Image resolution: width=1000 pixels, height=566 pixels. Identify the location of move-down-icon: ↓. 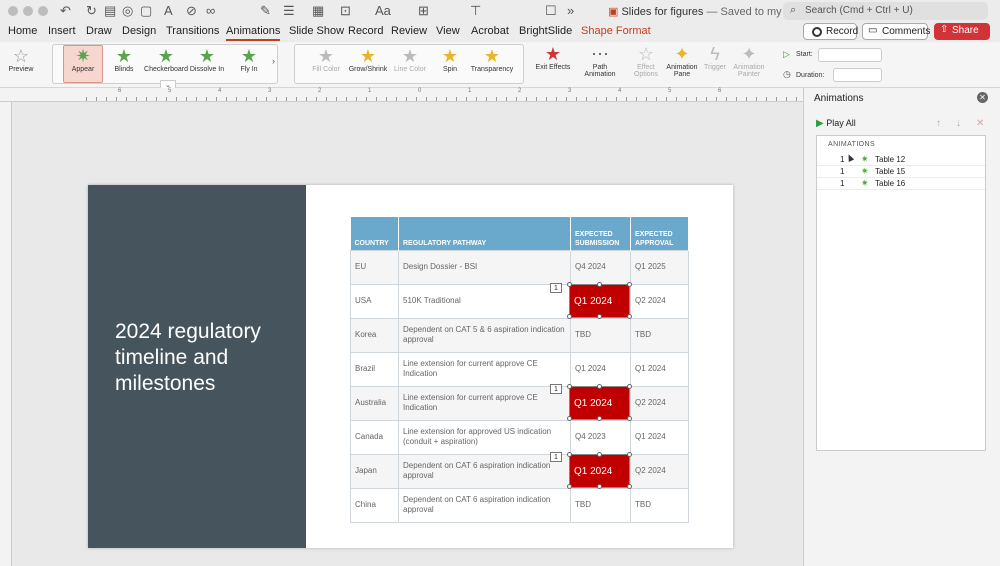
(958, 123).